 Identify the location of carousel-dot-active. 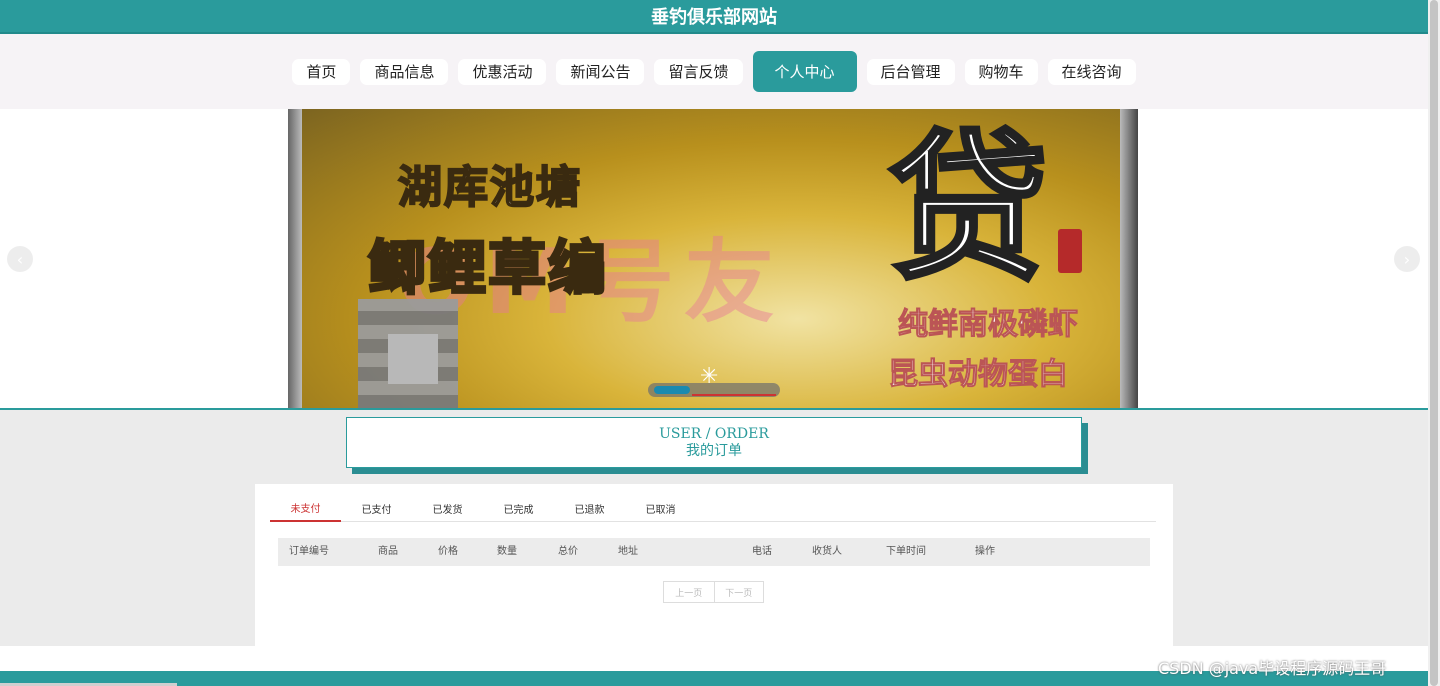
(672, 390).